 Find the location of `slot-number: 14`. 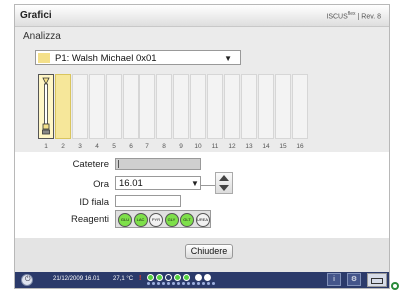

slot-number: 14 is located at coordinates (266, 146).